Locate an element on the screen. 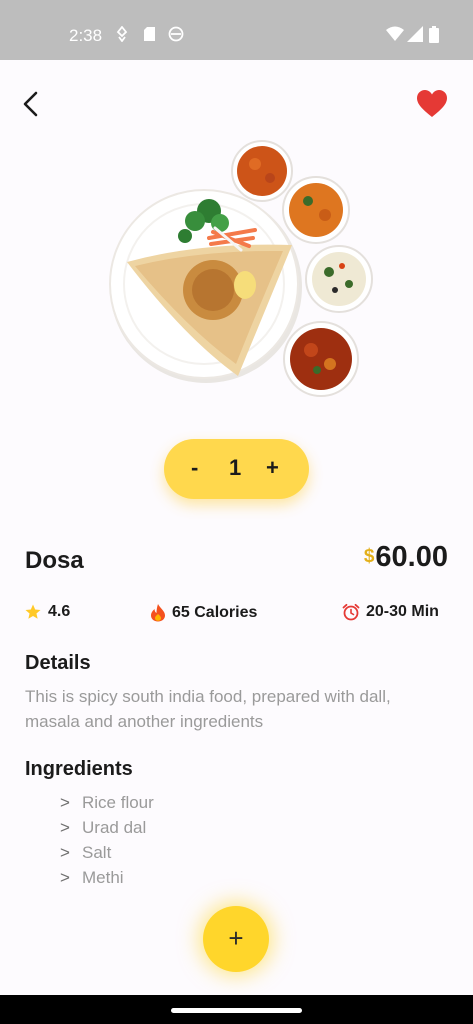  home-gesture-handle is located at coordinates (236, 1010).